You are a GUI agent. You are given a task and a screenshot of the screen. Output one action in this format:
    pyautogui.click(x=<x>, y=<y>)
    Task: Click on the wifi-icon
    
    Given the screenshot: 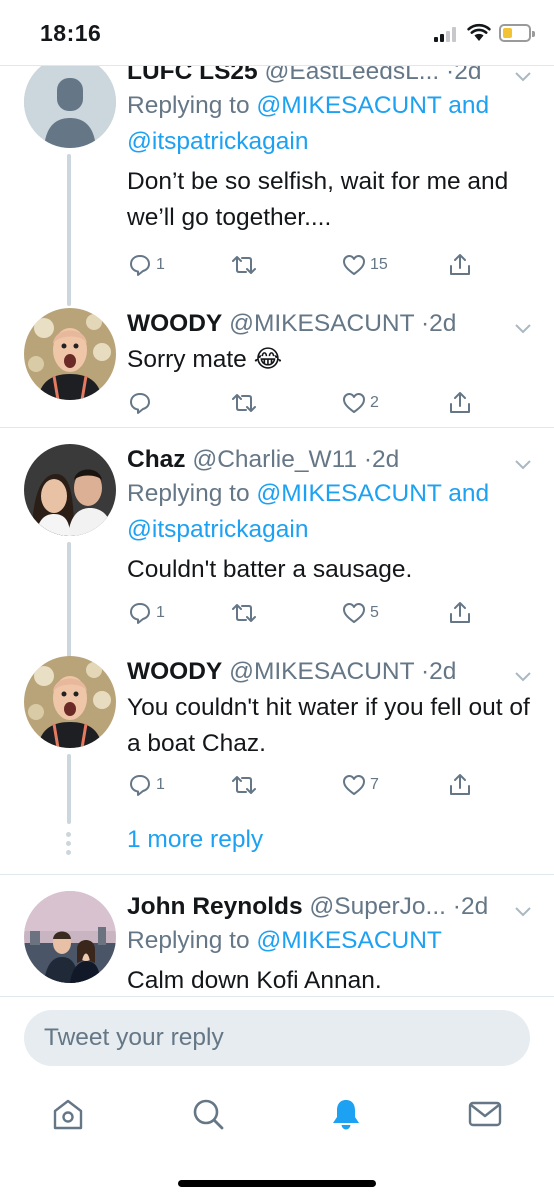 What is the action you would take?
    pyautogui.click(x=479, y=32)
    